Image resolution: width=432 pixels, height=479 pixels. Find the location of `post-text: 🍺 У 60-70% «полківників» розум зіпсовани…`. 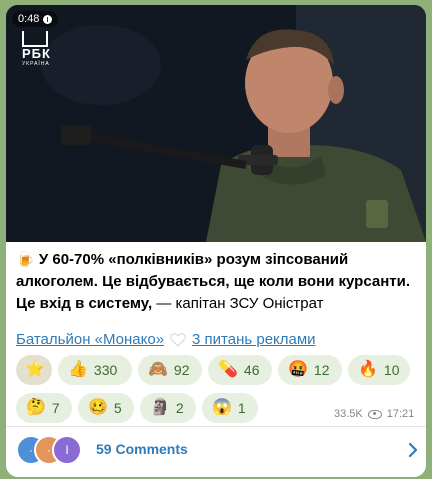

post-text: 🍺 У 60-70% «полківників» розум зіпсовани… is located at coordinates (218, 282).